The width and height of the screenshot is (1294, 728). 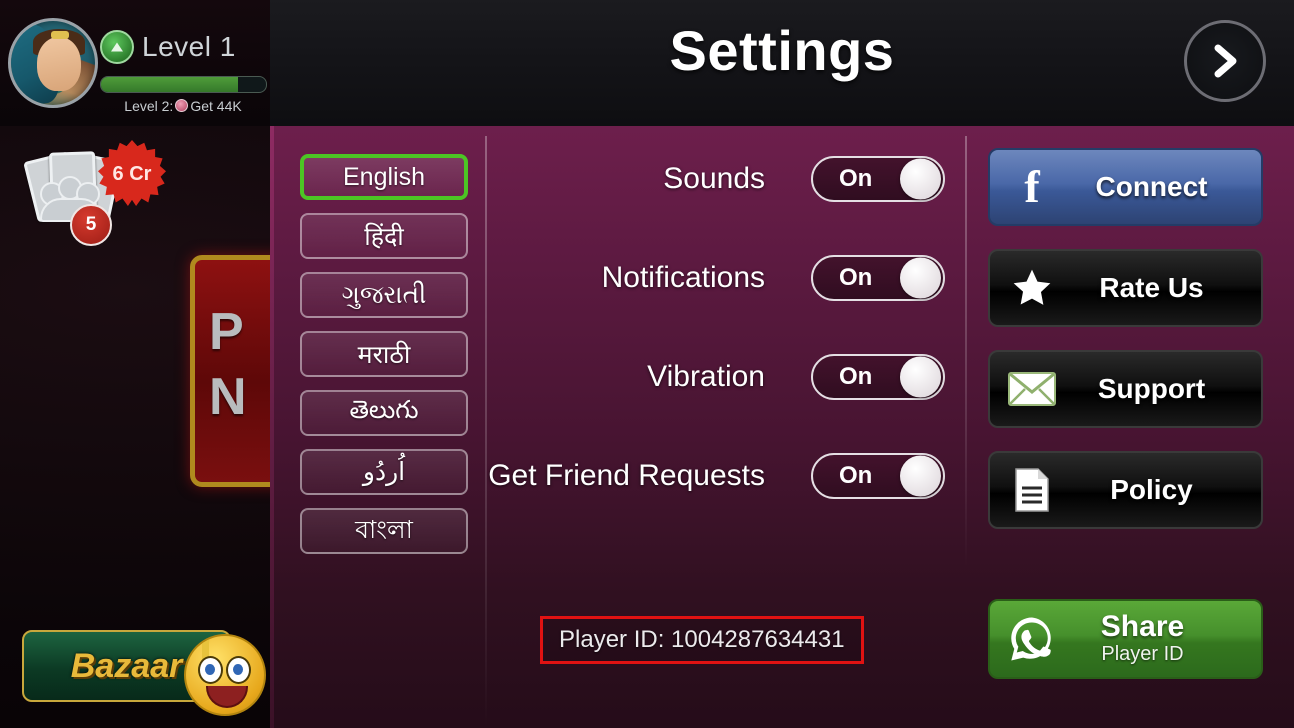 I want to click on connect-button: f Connect, so click(x=1125, y=187).